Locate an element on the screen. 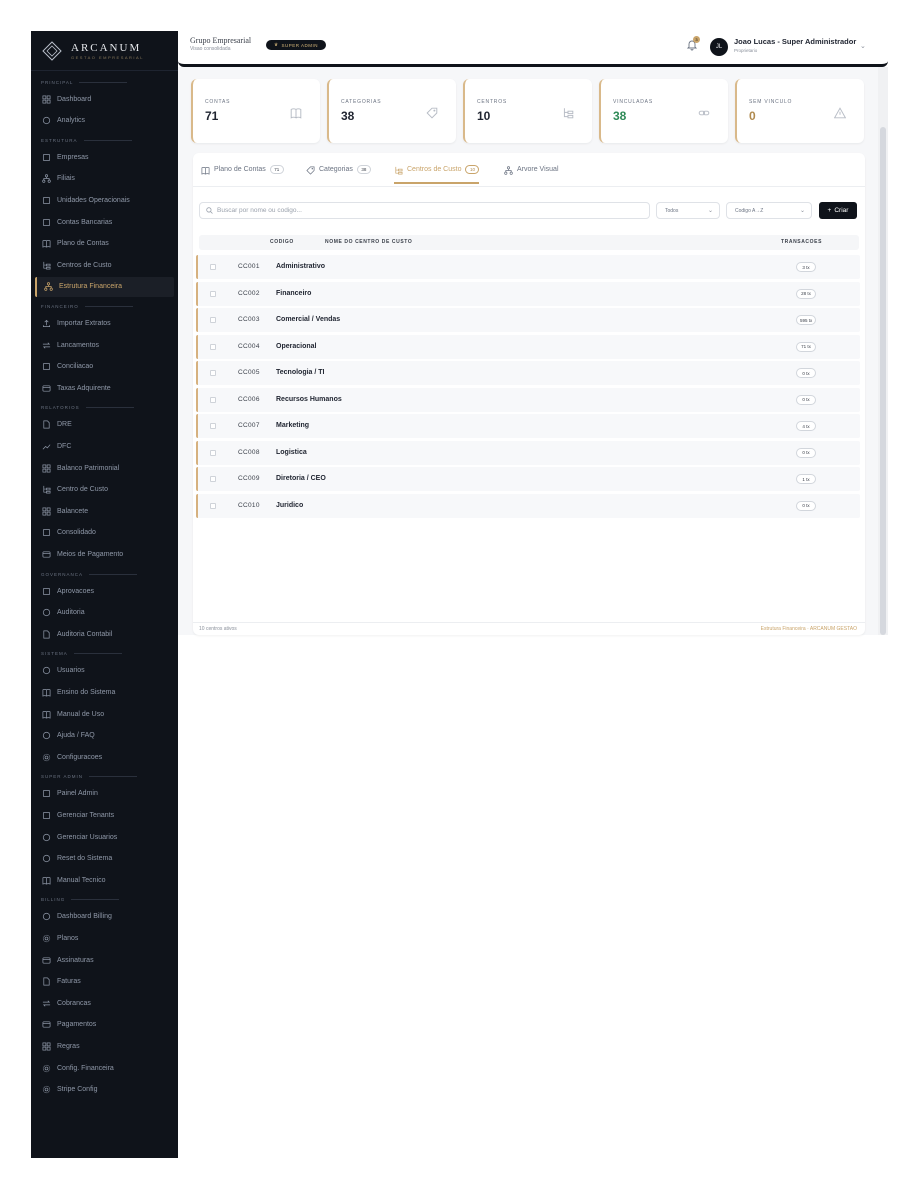 The height and width of the screenshot is (1188, 918). sidebar-item-usuarios: Usuarios is located at coordinates (104, 671).